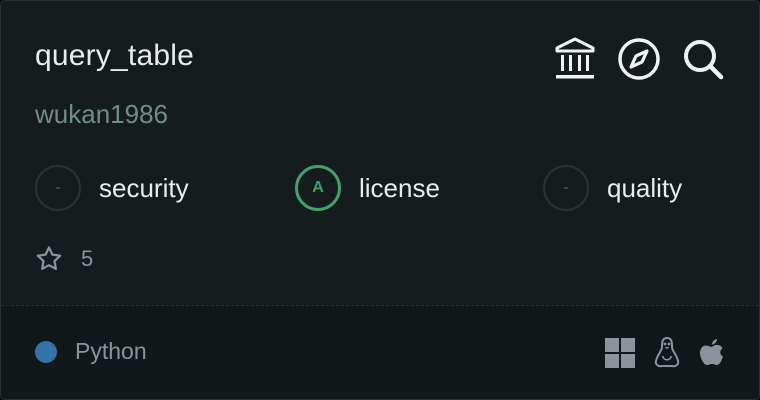  Describe the element at coordinates (620, 353) in the screenshot. I see `windows-icon` at that location.